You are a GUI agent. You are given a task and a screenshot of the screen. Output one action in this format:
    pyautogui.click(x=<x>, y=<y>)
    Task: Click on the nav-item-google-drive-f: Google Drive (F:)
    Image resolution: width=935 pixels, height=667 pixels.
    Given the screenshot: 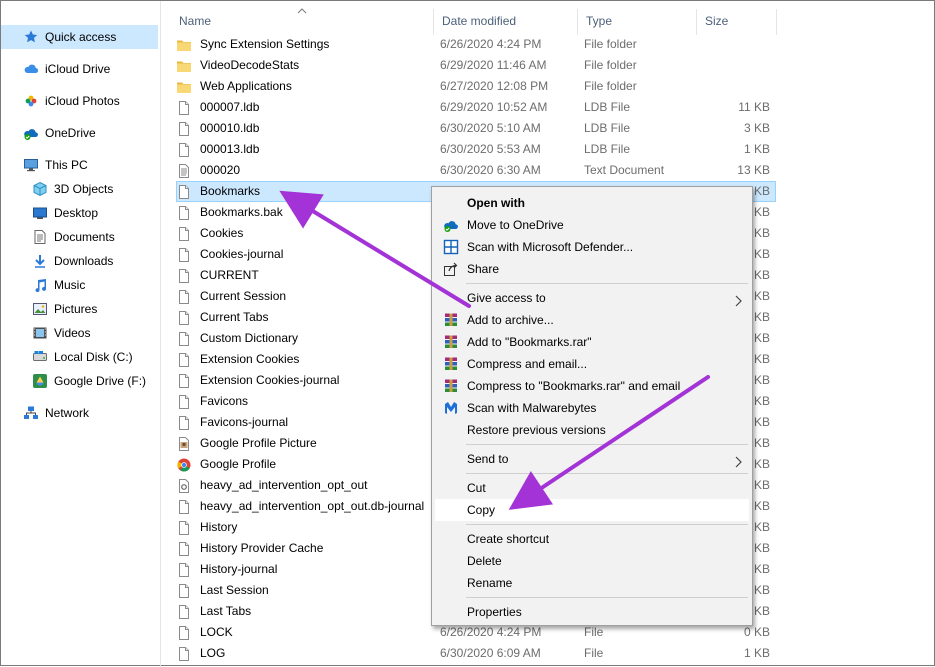 What is the action you would take?
    pyautogui.click(x=79, y=381)
    